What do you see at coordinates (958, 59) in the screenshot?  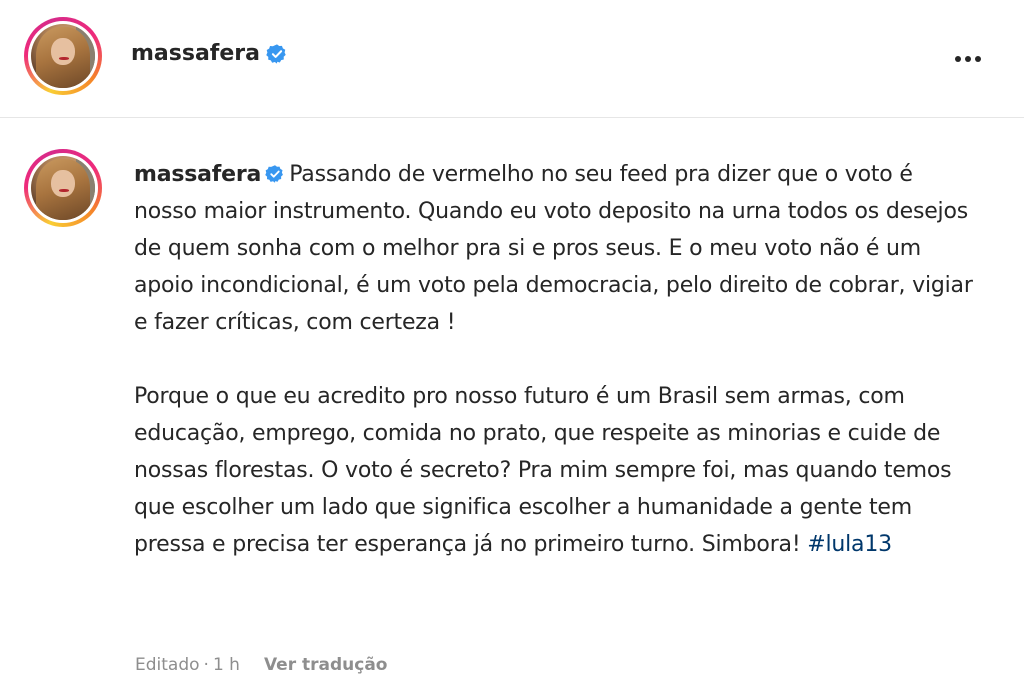 I see `more-horizontal-icon` at bounding box center [958, 59].